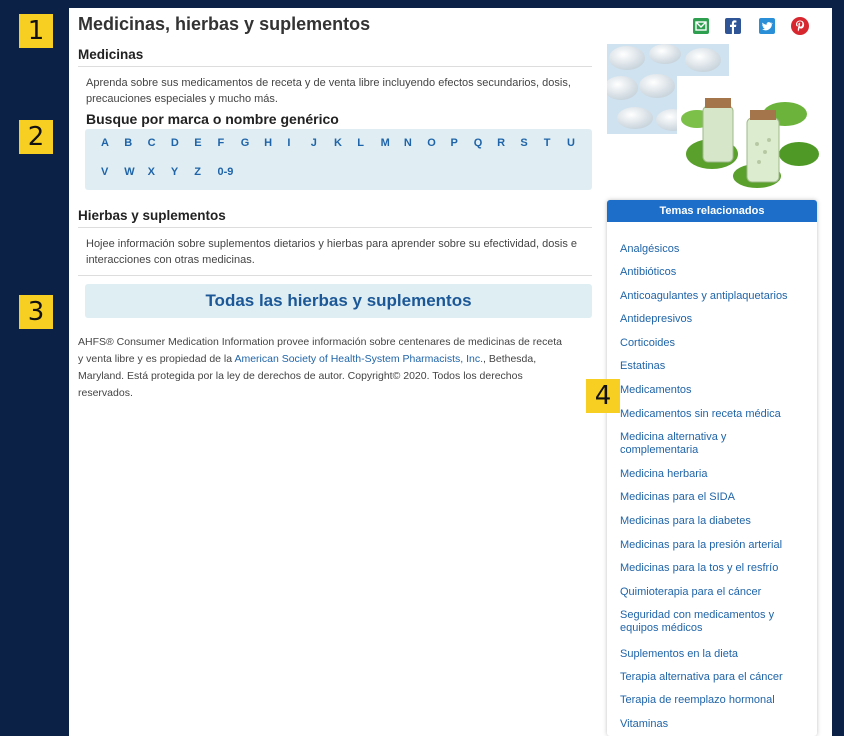 The width and height of the screenshot is (844, 736). What do you see at coordinates (712, 414) in the screenshot?
I see `related-topic-link: Medicamentos sin receta médica` at bounding box center [712, 414].